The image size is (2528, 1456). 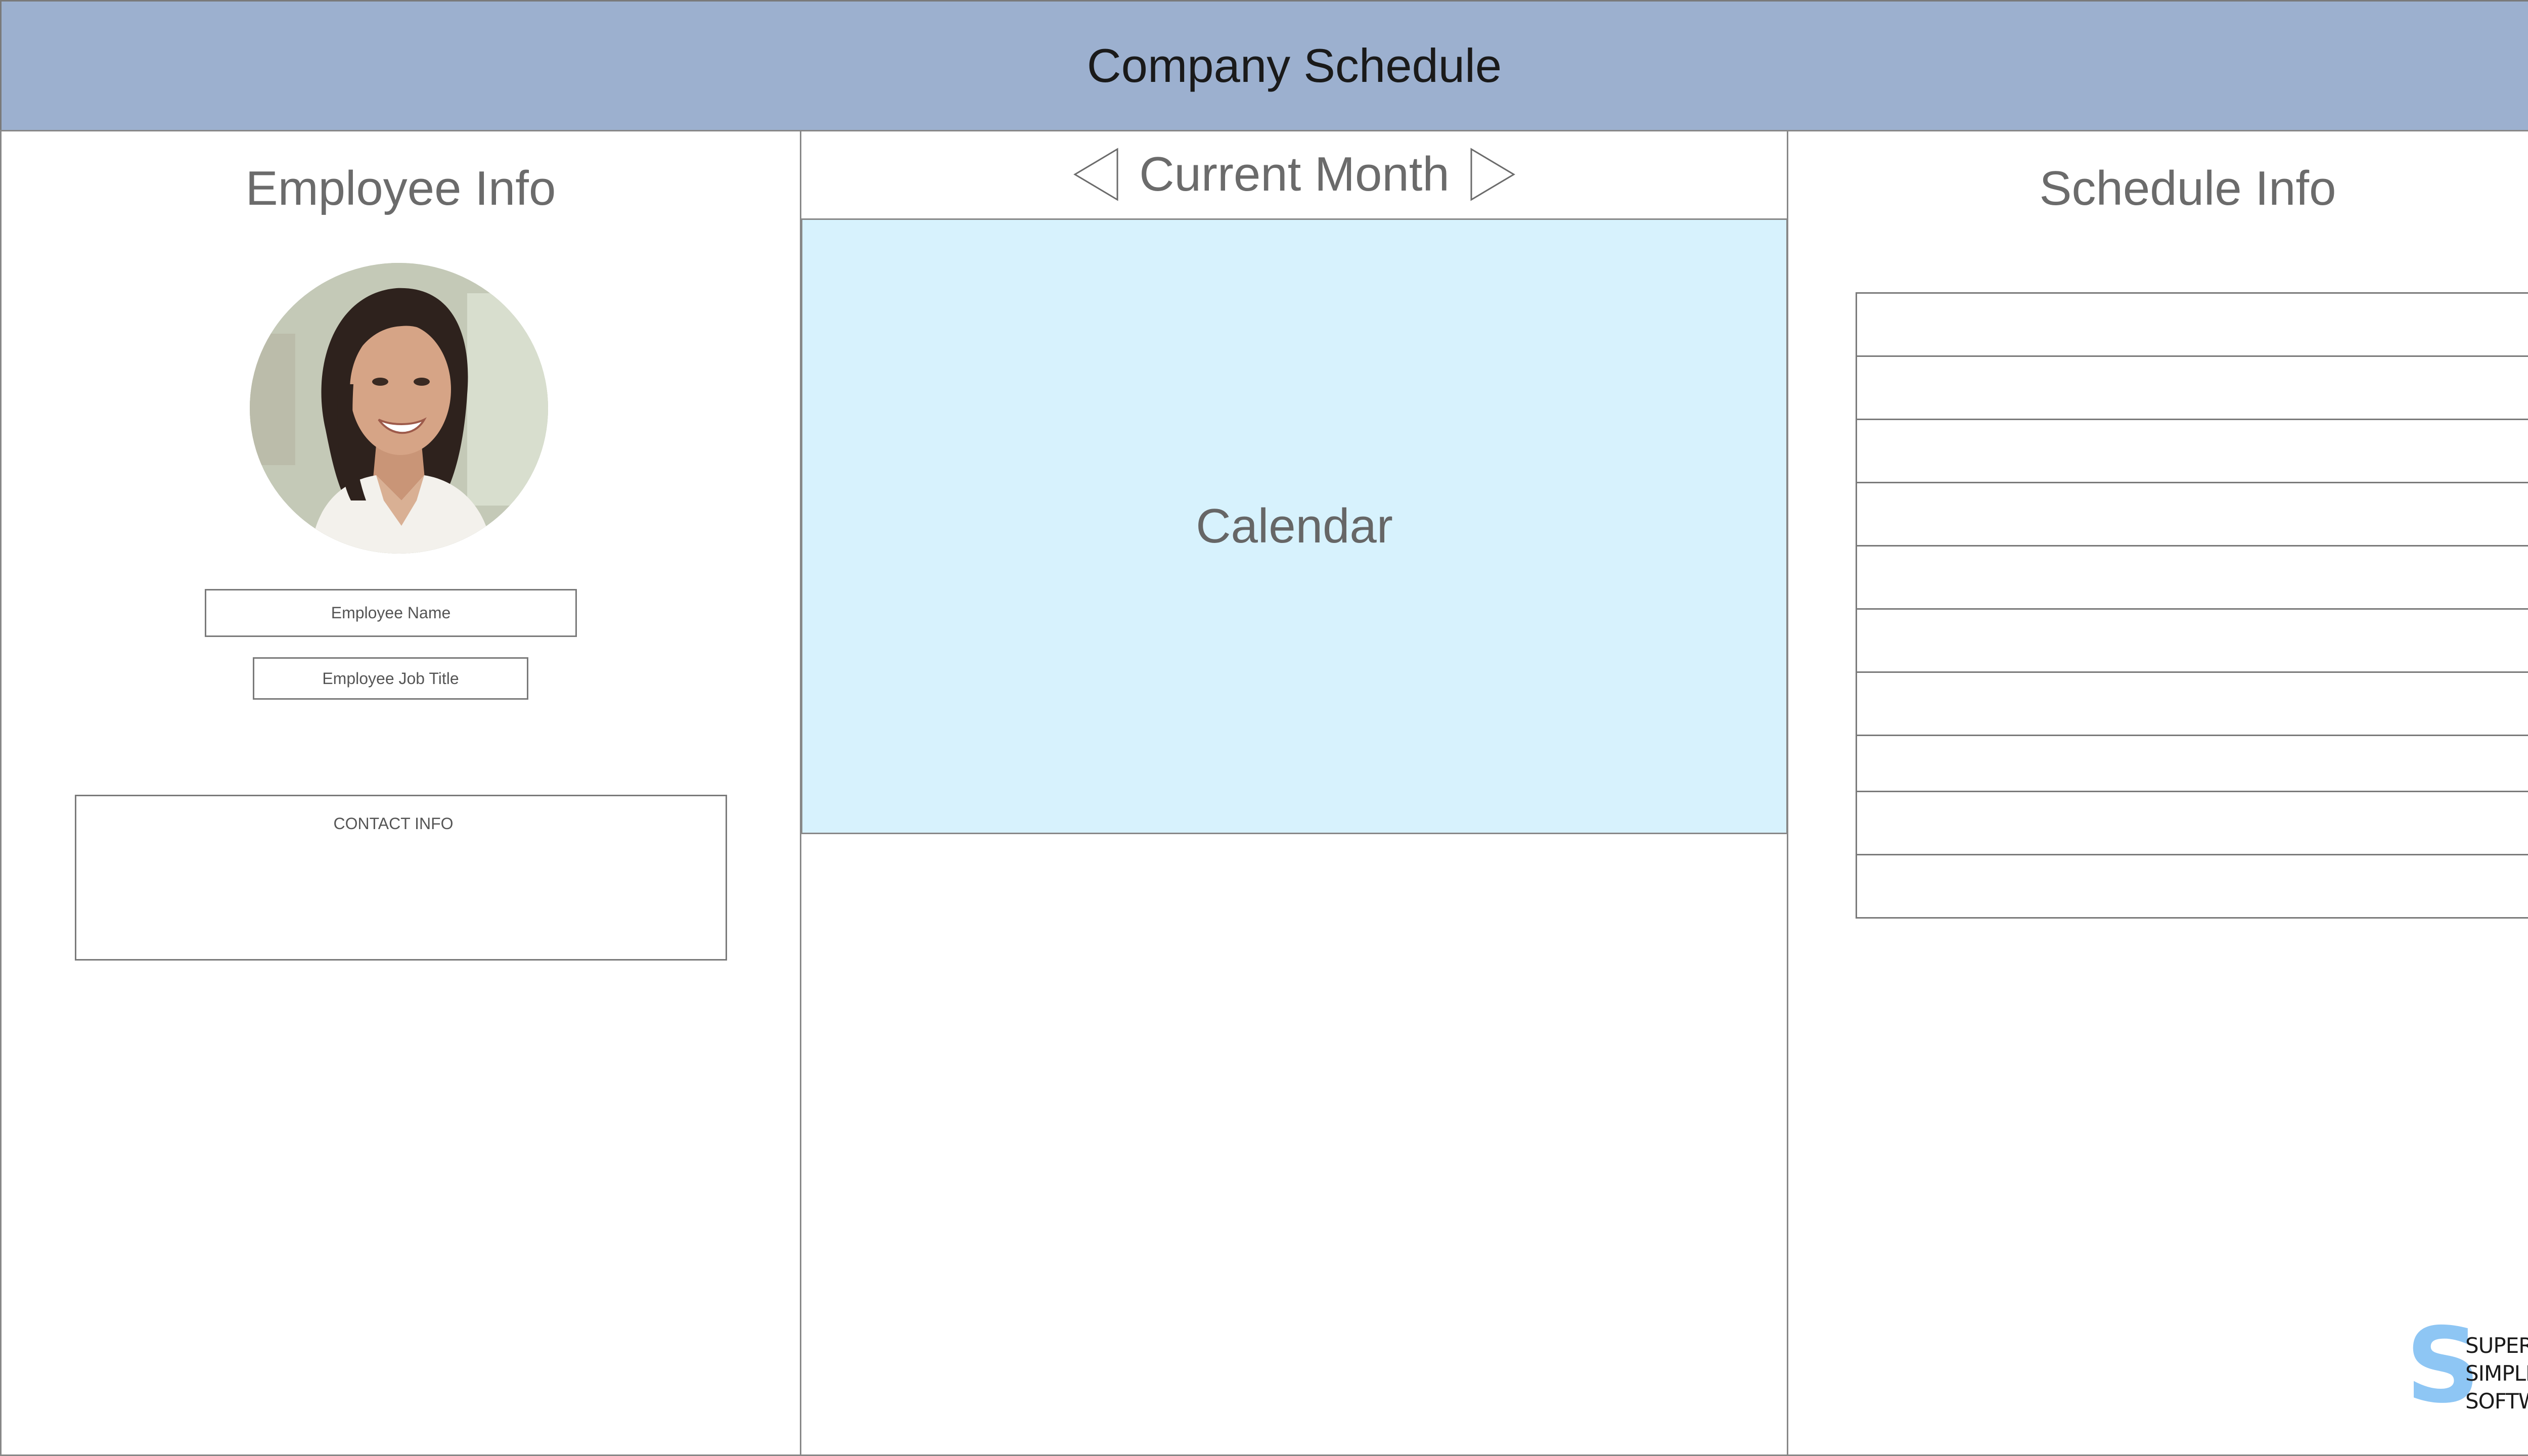 What do you see at coordinates (401, 878) in the screenshot?
I see `contact-info-box: CONTACT INFO` at bounding box center [401, 878].